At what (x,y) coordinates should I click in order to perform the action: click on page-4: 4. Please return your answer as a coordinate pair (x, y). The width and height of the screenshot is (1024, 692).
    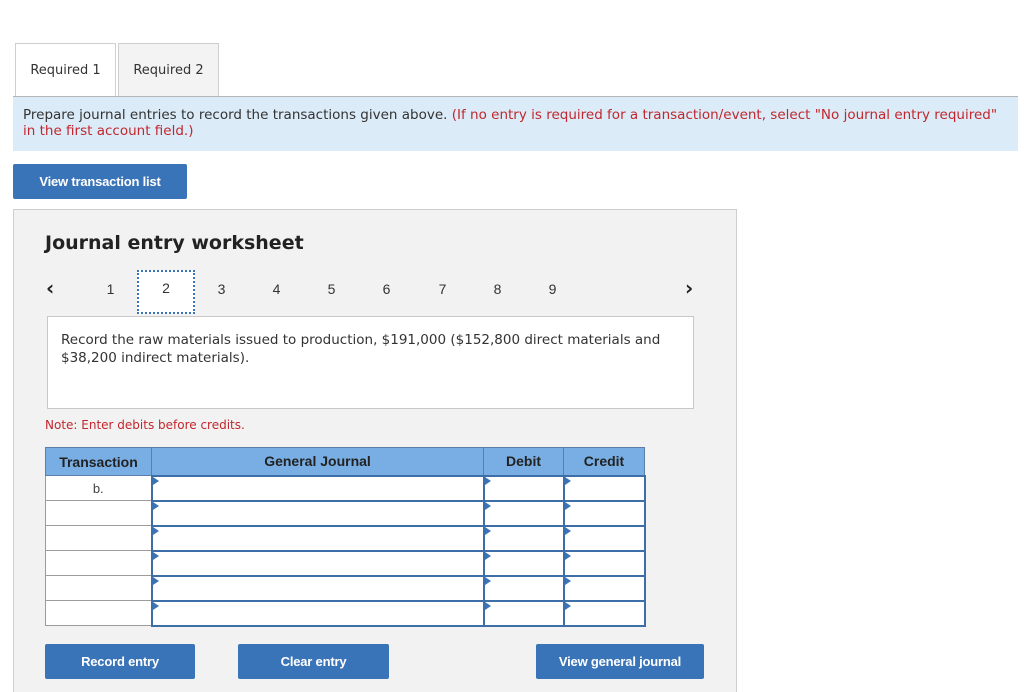
    Looking at the image, I should click on (276, 292).